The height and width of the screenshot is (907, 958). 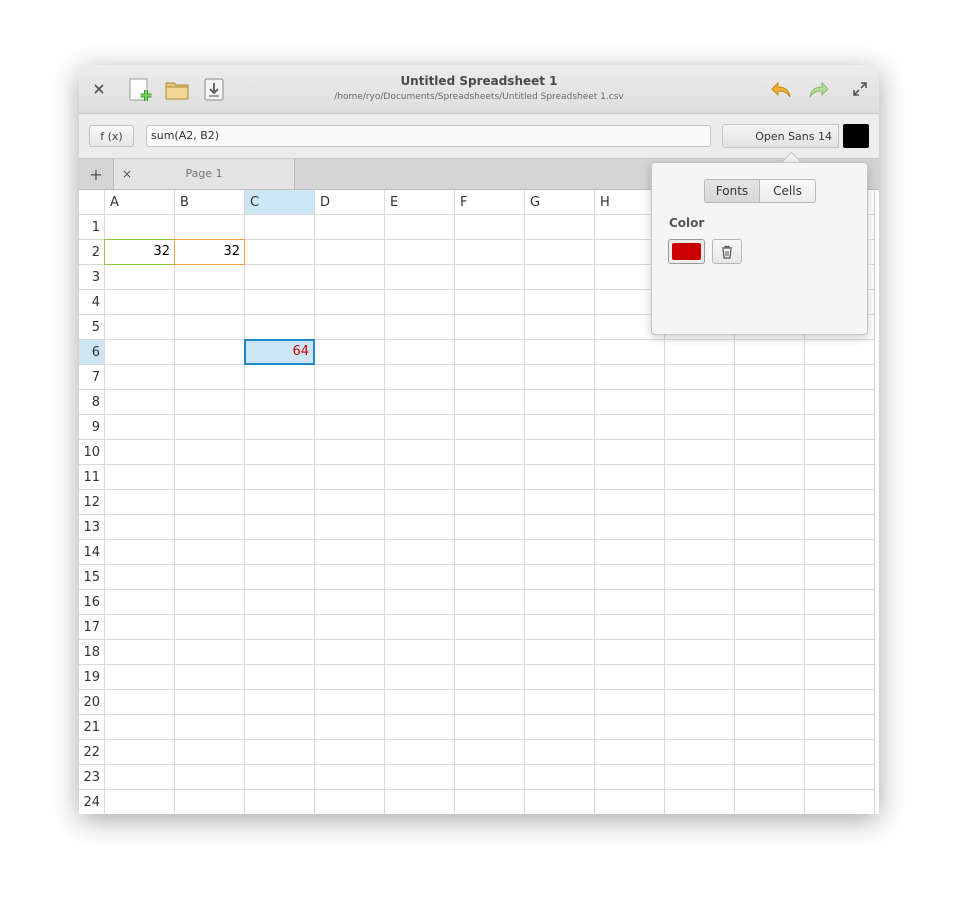 I want to click on row-header-18: 18, so click(x=92, y=652).